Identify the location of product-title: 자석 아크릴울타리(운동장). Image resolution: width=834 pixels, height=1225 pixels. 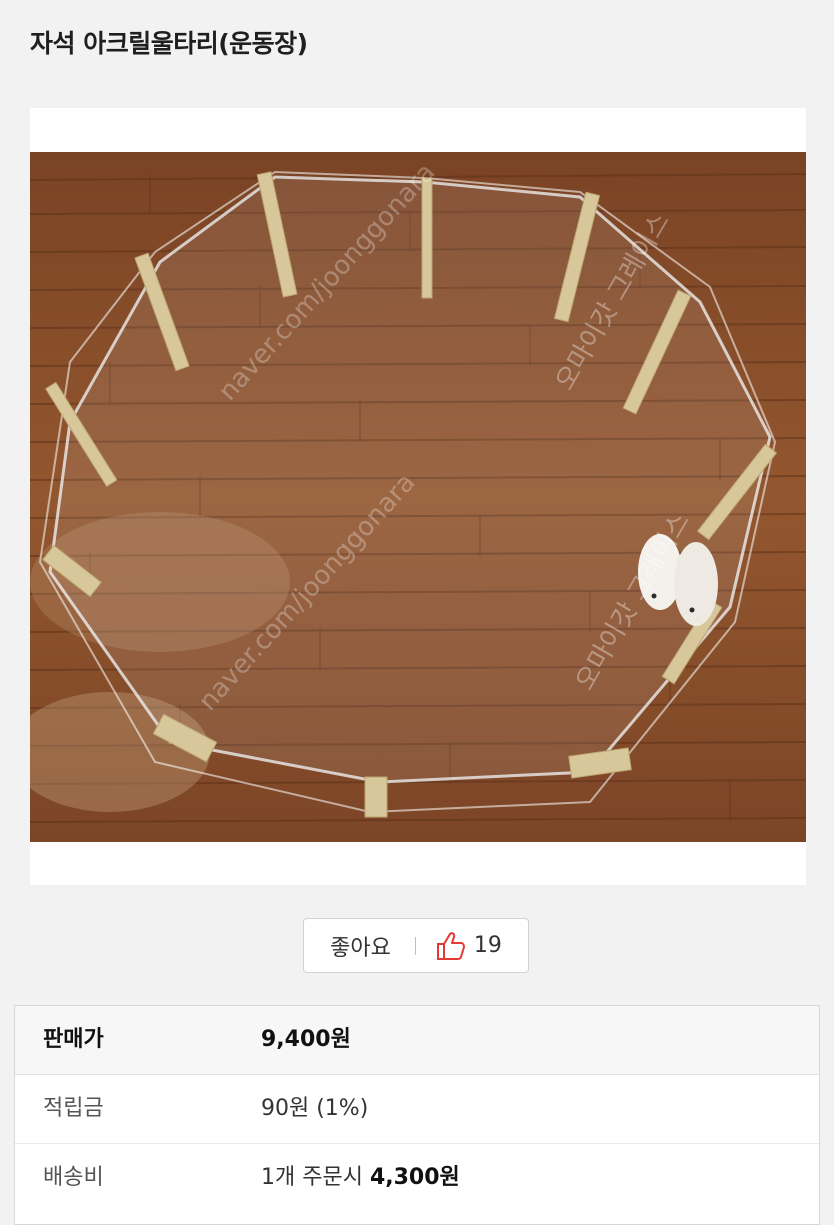
(169, 43).